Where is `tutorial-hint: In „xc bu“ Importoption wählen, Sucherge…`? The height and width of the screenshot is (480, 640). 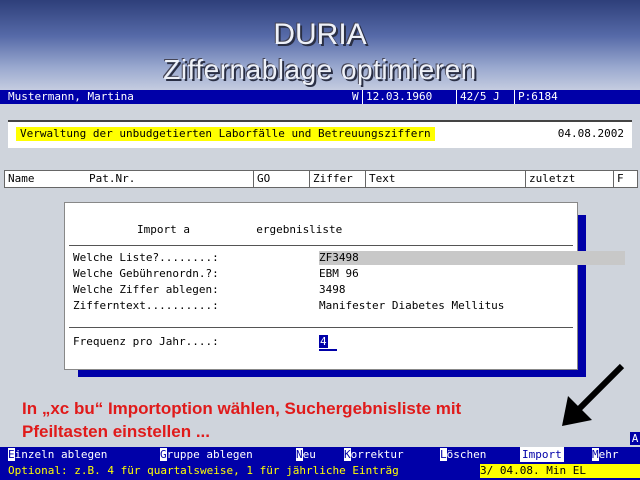 tutorial-hint: In „xc bu“ Importoption wählen, Sucherge… is located at coordinates (292, 420).